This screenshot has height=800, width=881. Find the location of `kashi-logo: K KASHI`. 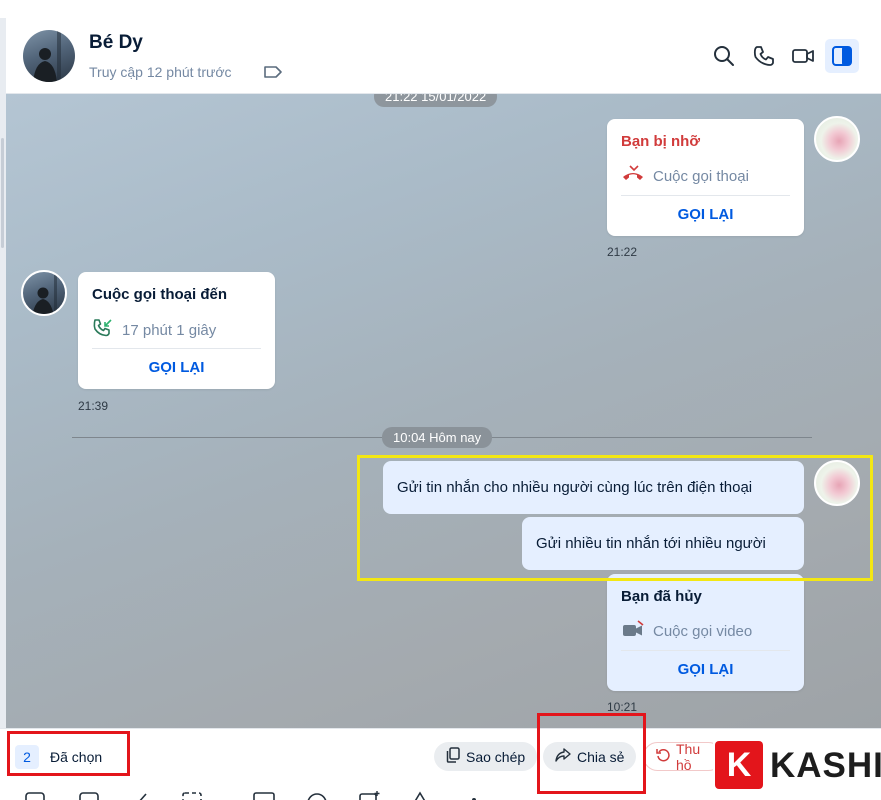

kashi-logo: K KASHI is located at coordinates (797, 765).